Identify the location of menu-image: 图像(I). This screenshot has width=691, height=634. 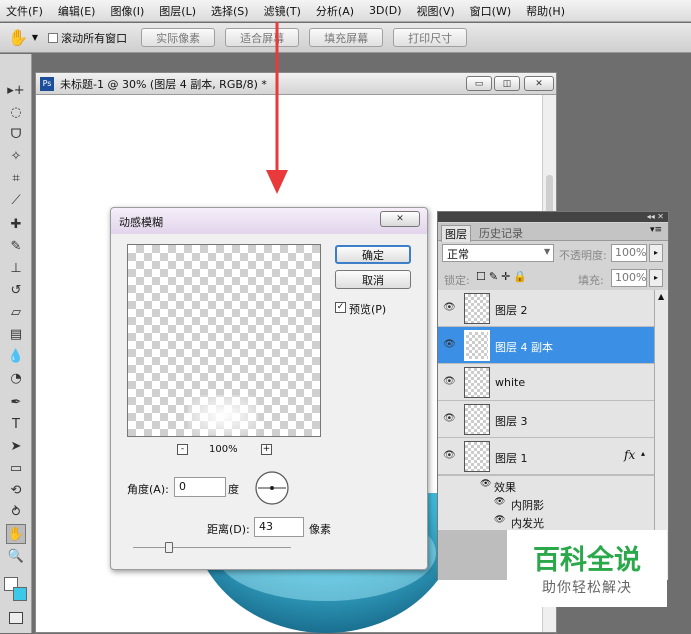
(127, 11).